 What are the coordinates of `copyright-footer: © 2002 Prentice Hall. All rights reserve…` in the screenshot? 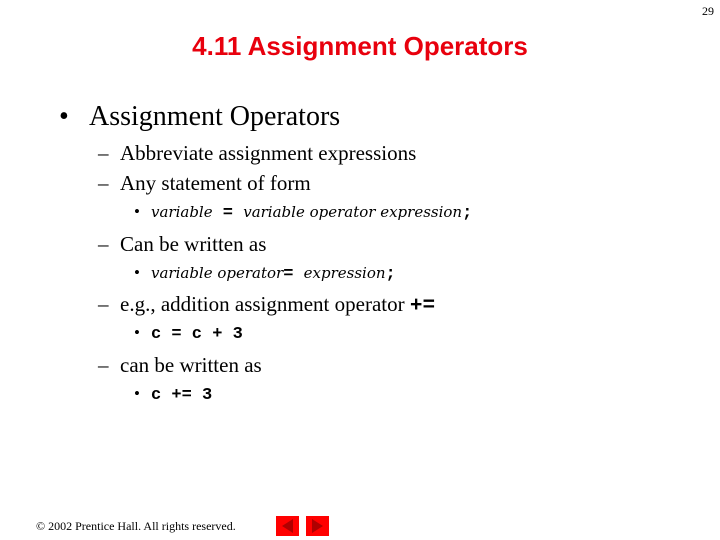 It's located at (136, 526).